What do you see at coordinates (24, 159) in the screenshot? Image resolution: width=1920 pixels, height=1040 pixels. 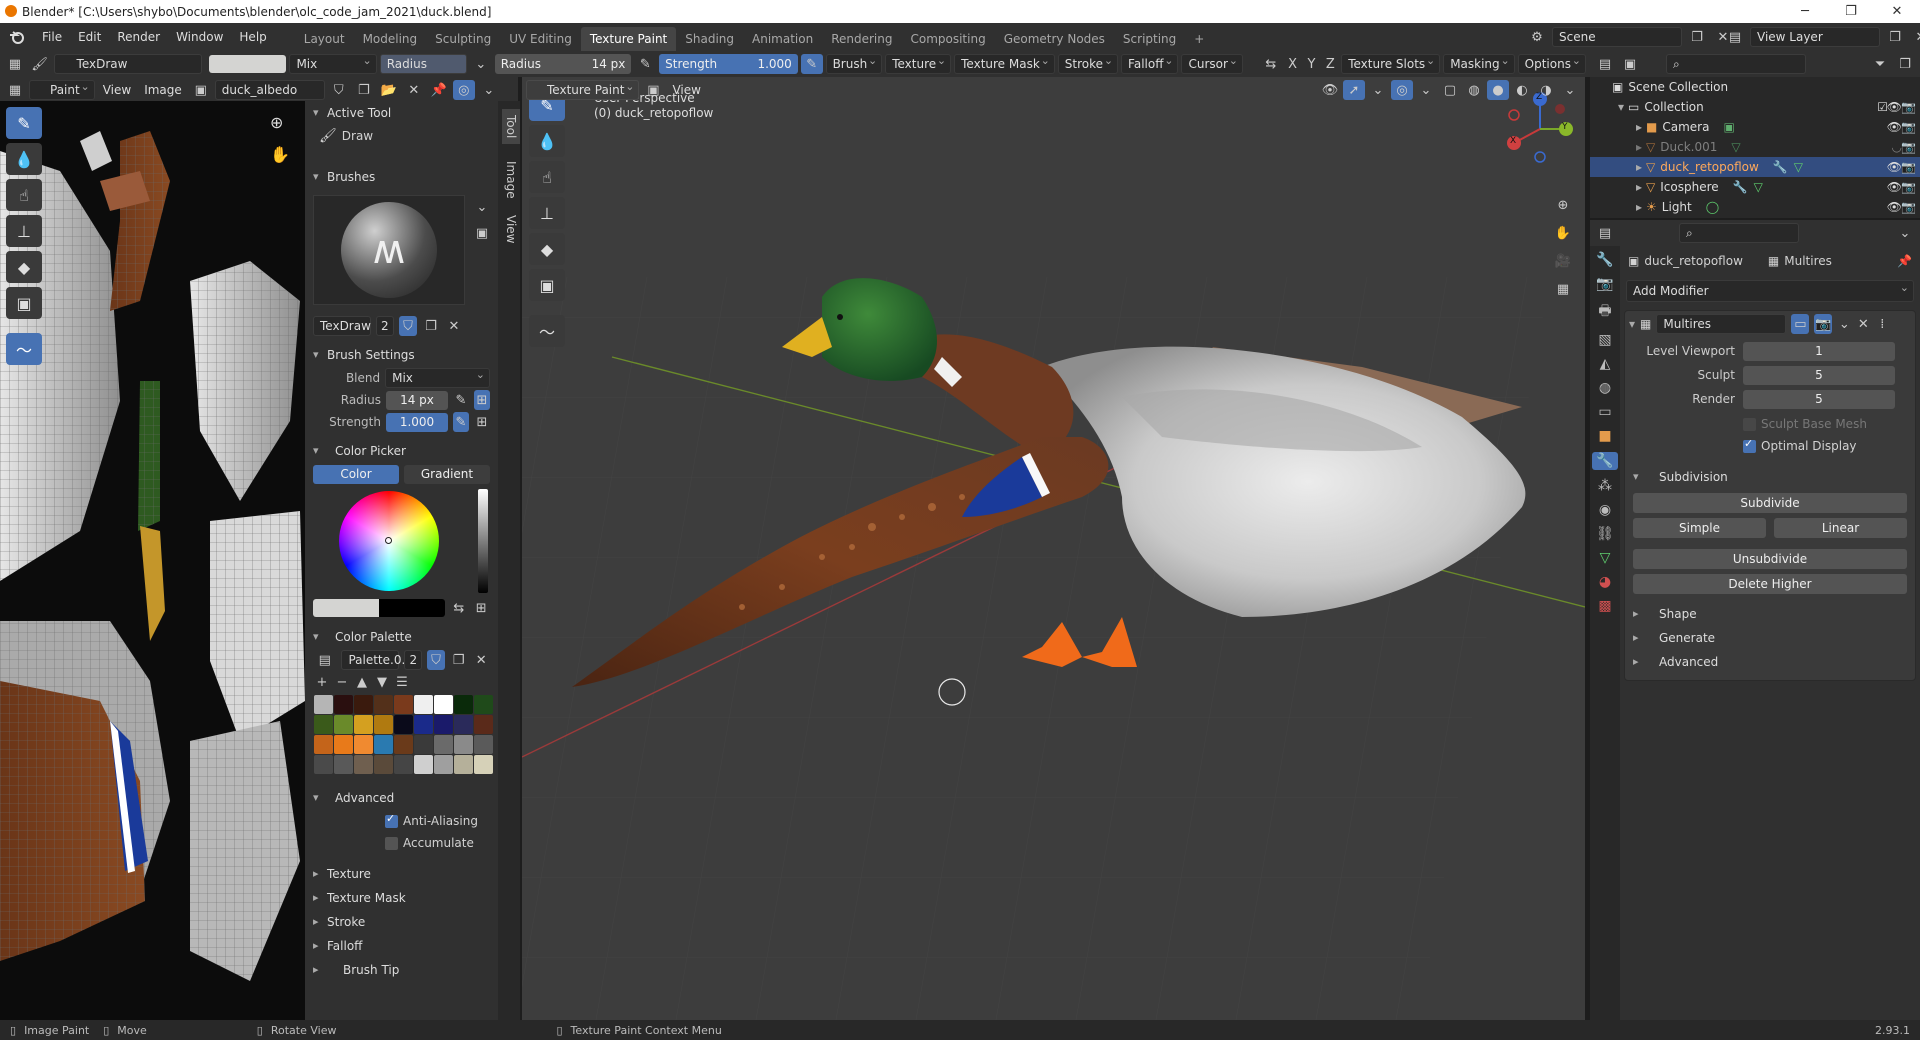 I see `soften-tool-icon: 💧` at bounding box center [24, 159].